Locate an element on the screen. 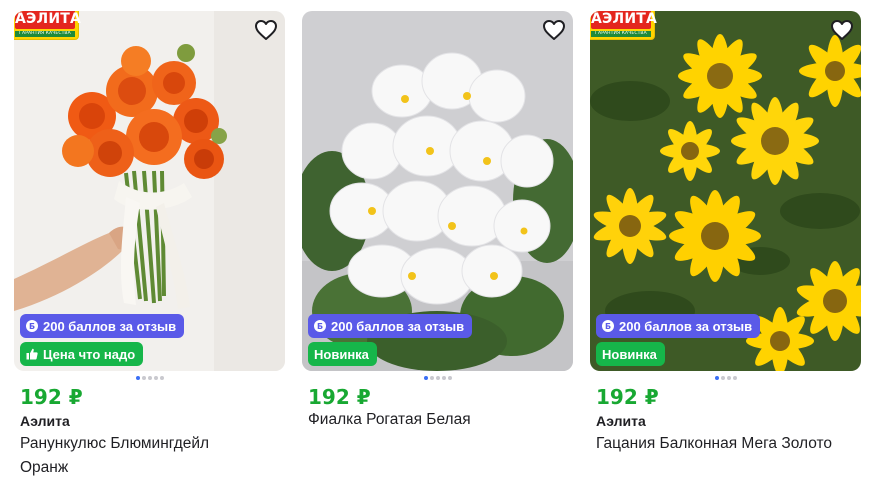 The width and height of the screenshot is (873, 486). product-title-line: Гацания Балконная Мега Золото is located at coordinates (728, 444).